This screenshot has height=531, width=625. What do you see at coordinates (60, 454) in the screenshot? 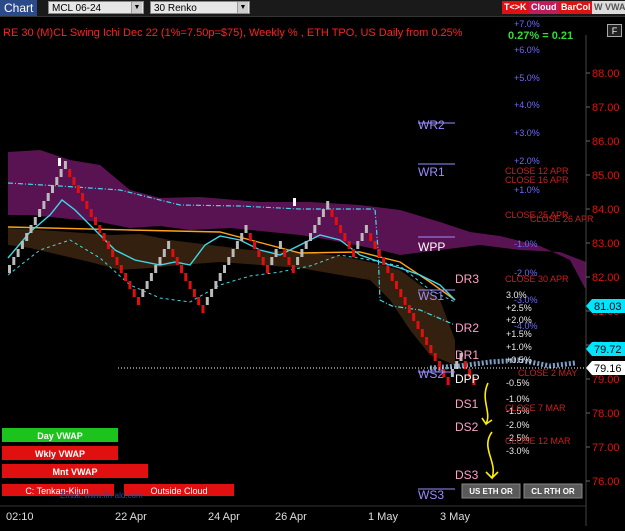
I see `wkly-vwap-label: Wkly VWAP` at bounding box center [60, 454].